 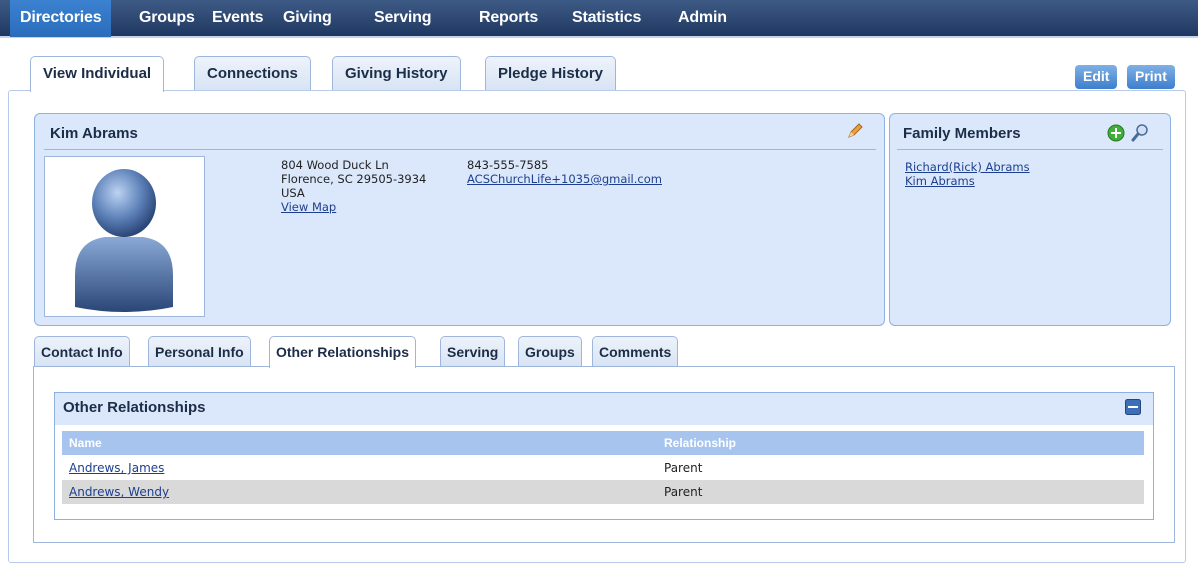 What do you see at coordinates (237, 18) in the screenshot?
I see `nav-events: Events` at bounding box center [237, 18].